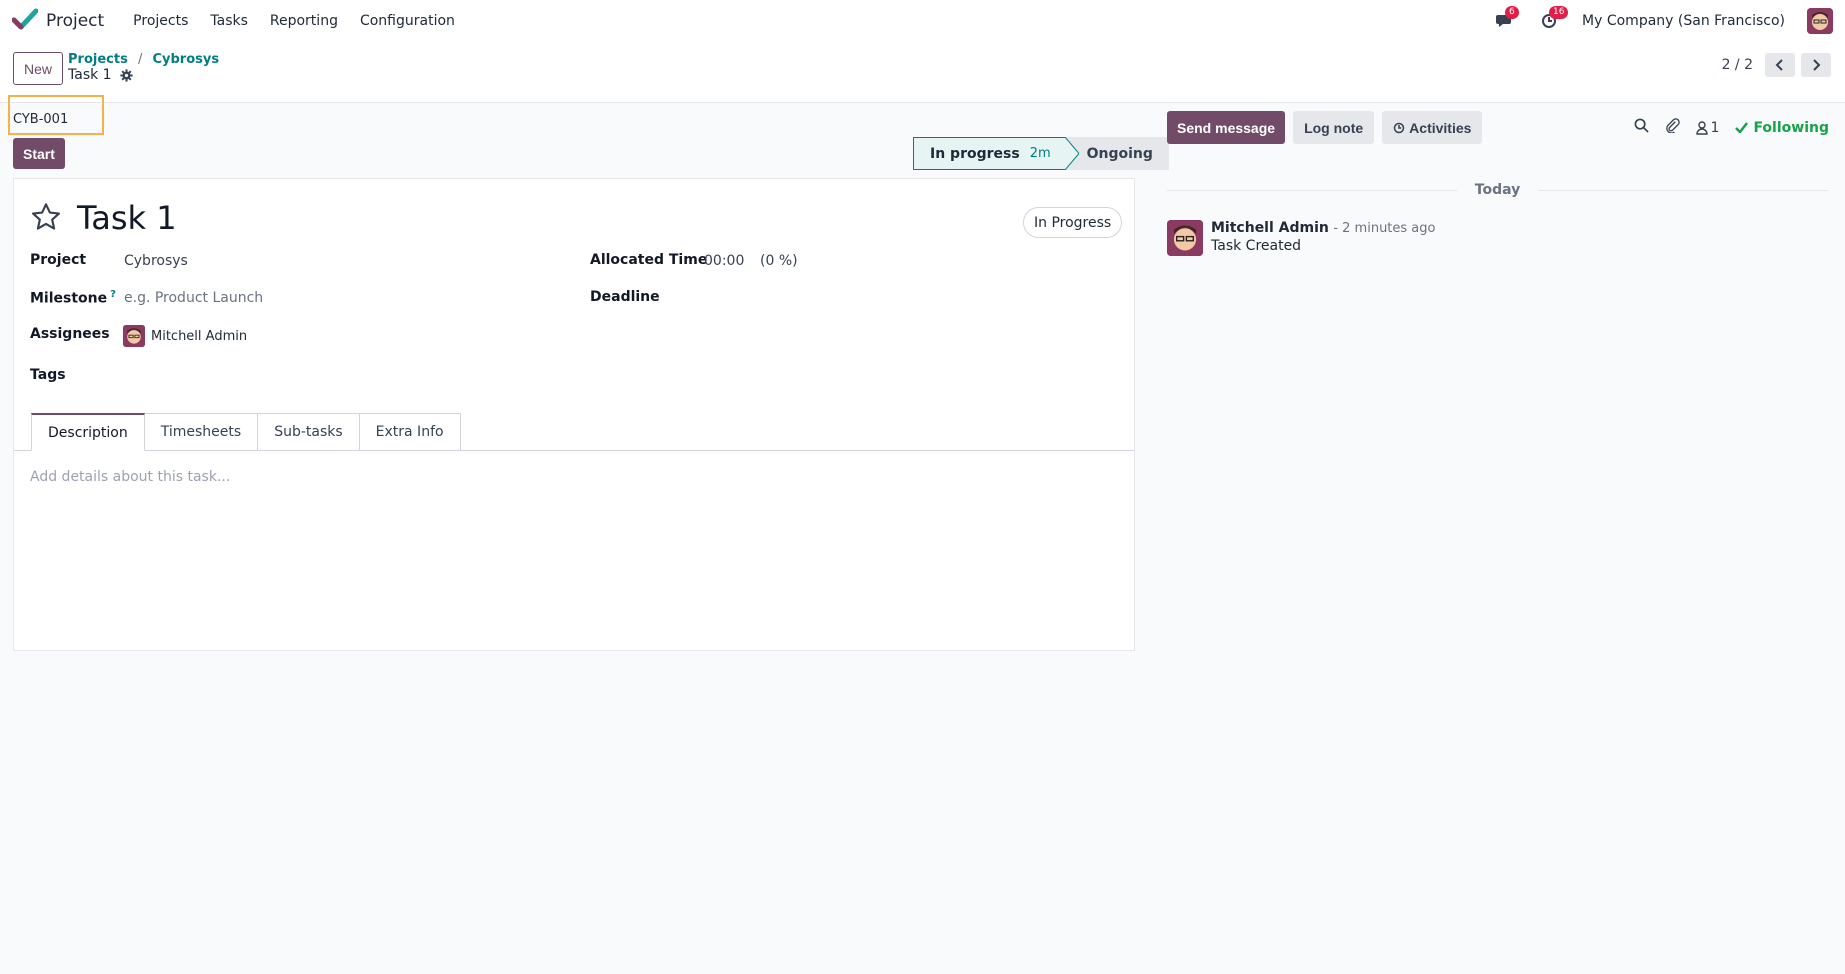 Image resolution: width=1845 pixels, height=974 pixels. I want to click on pager-previous-button, so click(1780, 65).